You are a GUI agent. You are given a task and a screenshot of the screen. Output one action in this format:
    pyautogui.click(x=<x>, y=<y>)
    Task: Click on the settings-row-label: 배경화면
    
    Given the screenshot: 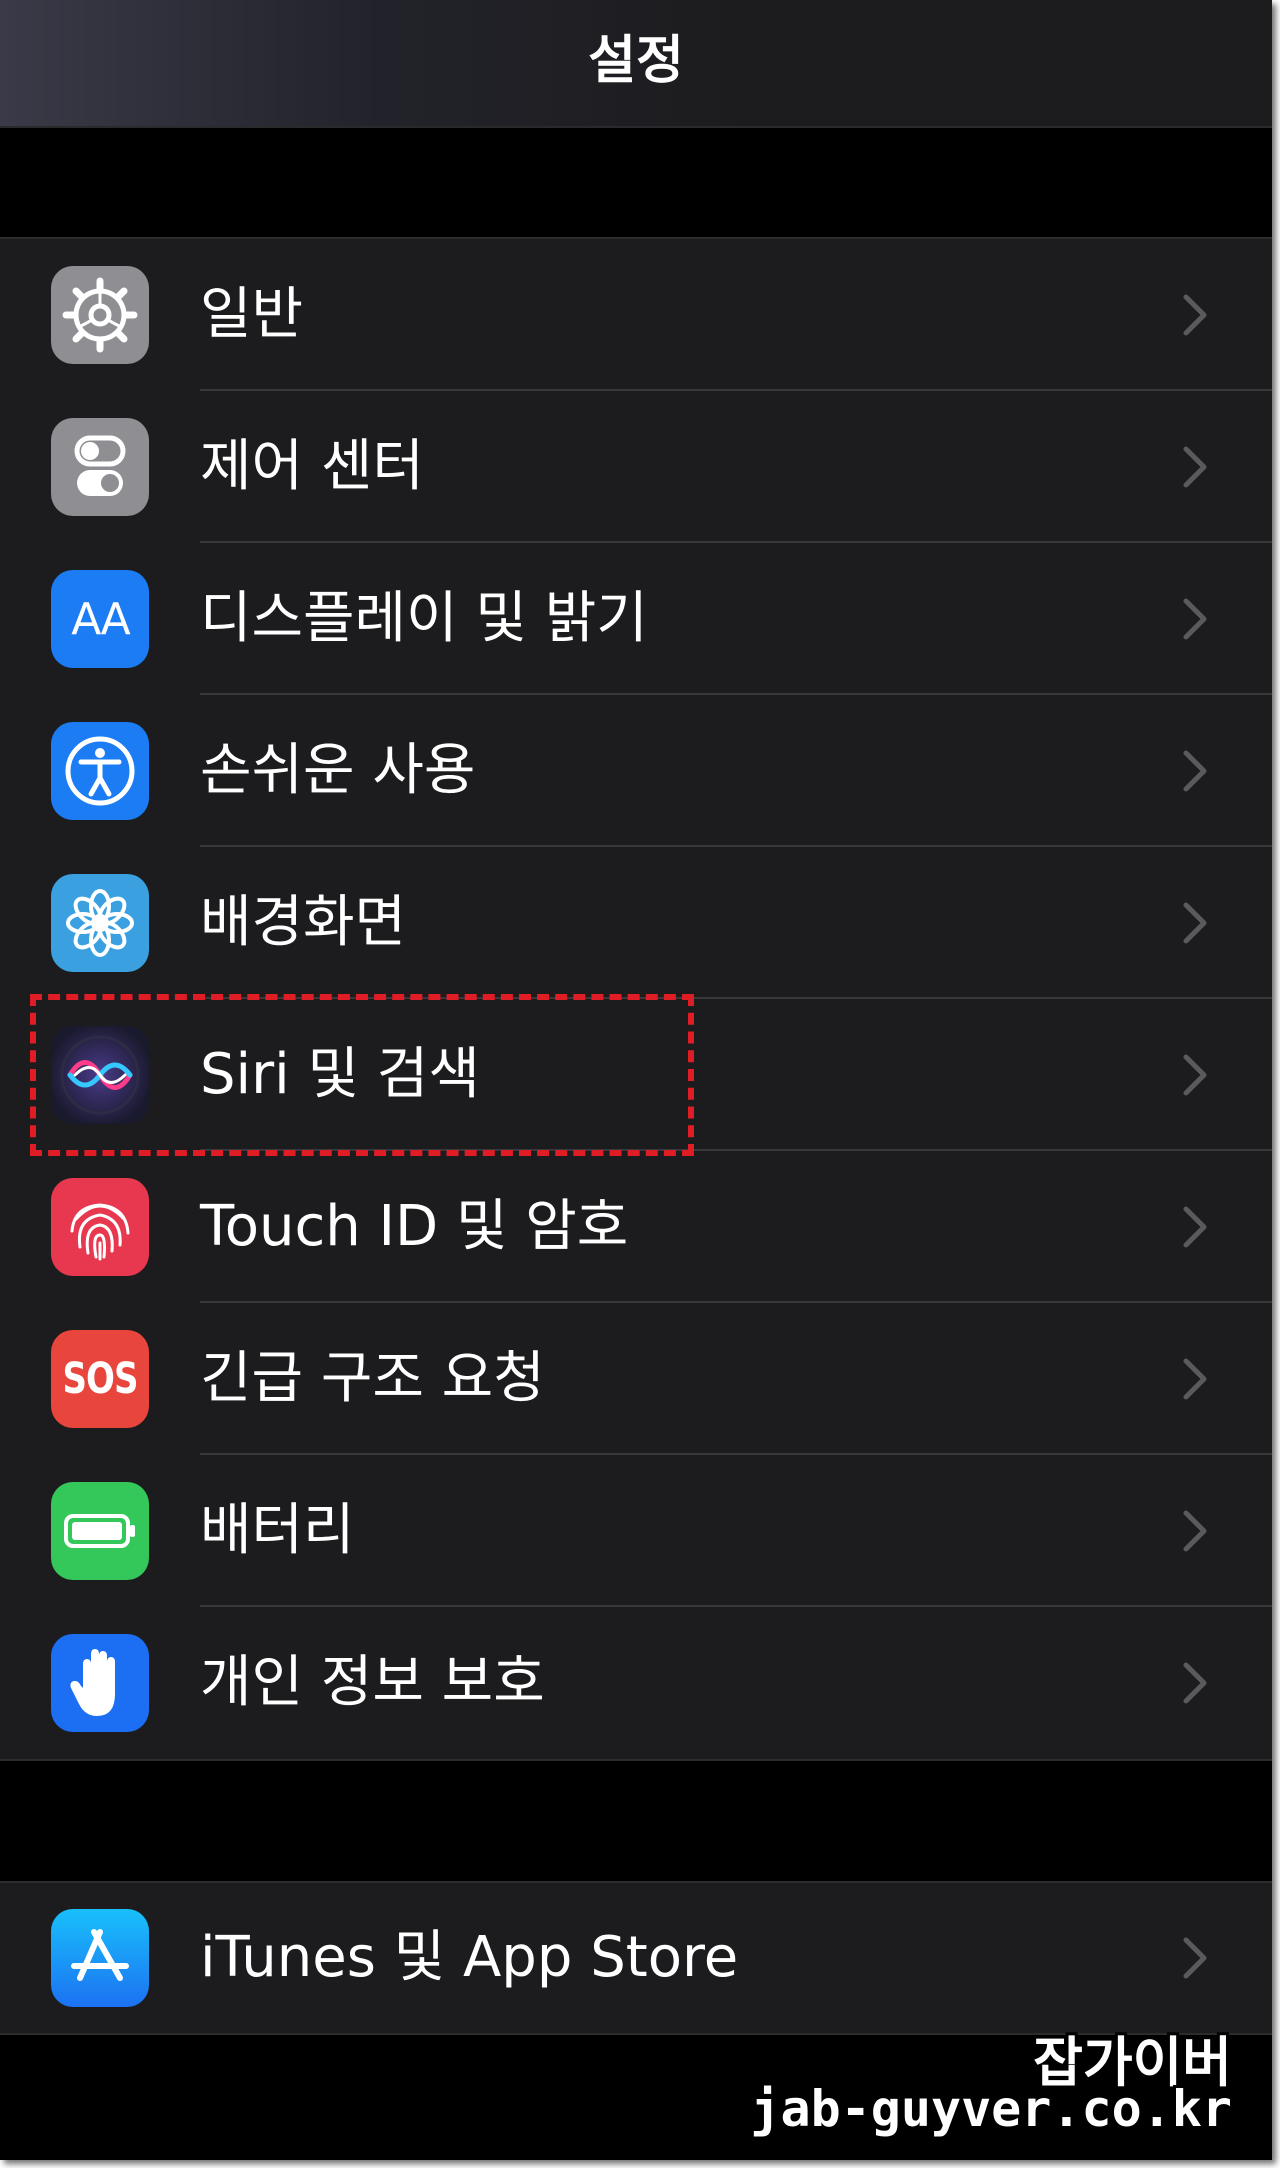 What is the action you would take?
    pyautogui.click(x=303, y=922)
    